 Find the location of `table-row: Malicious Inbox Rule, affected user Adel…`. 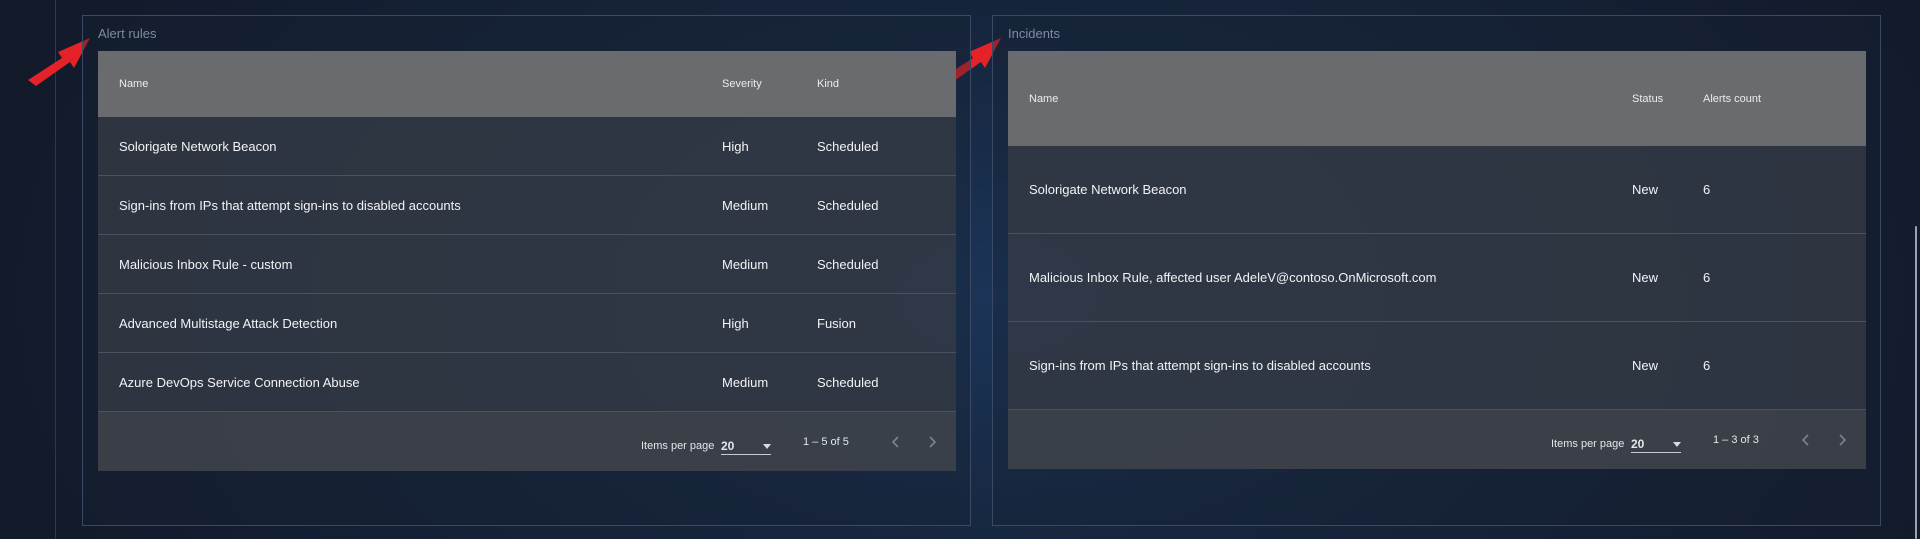

table-row: Malicious Inbox Rule, affected user Adel… is located at coordinates (1437, 278).